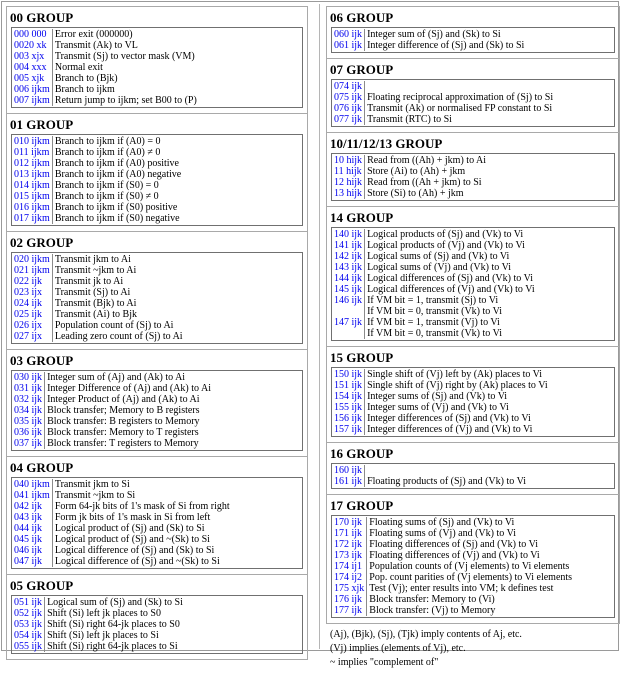  Describe the element at coordinates (33, 174) in the screenshot. I see `opcode: 013 ijkm` at that location.